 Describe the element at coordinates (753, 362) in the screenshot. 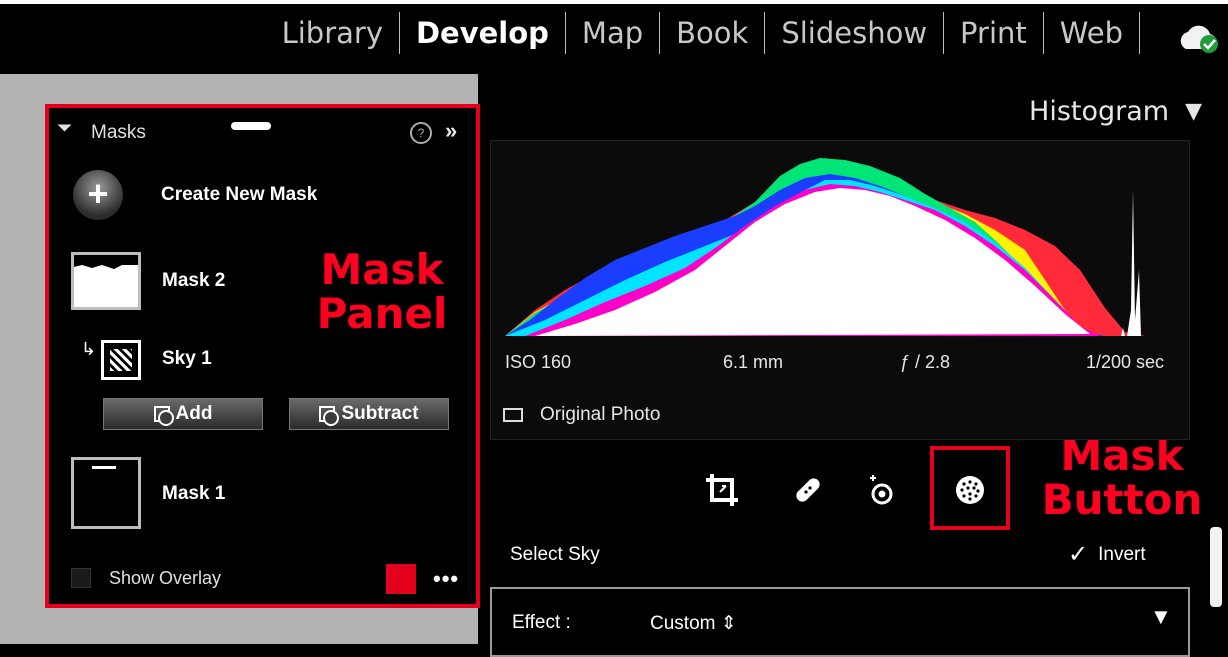

I see `exif-focal-length: 6.1 mm` at that location.